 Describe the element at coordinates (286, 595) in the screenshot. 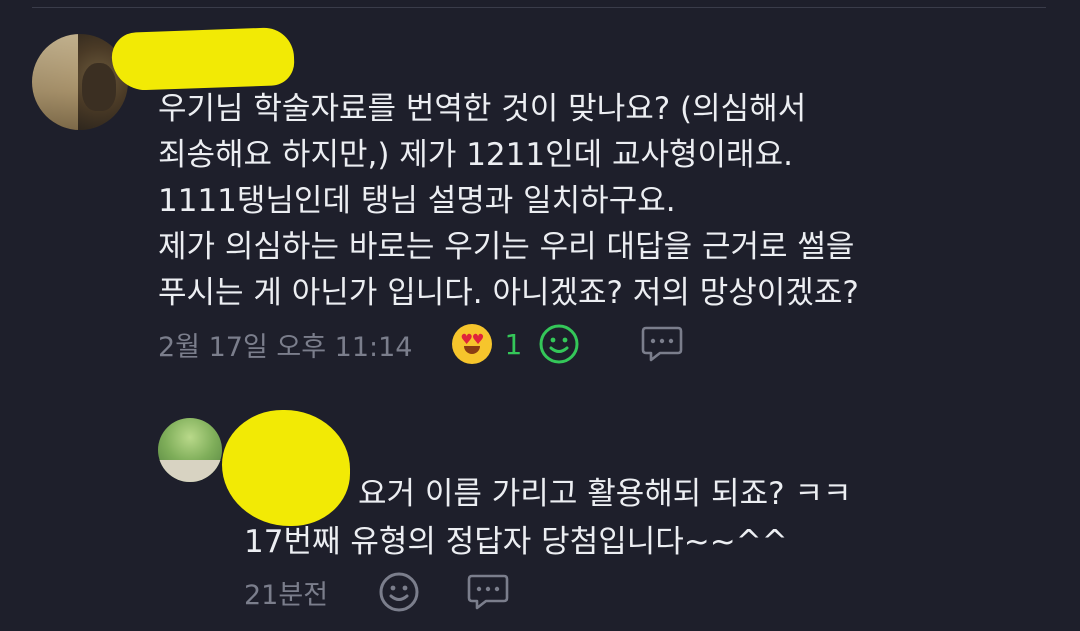

I see `reply-timestamp: 21분전` at that location.